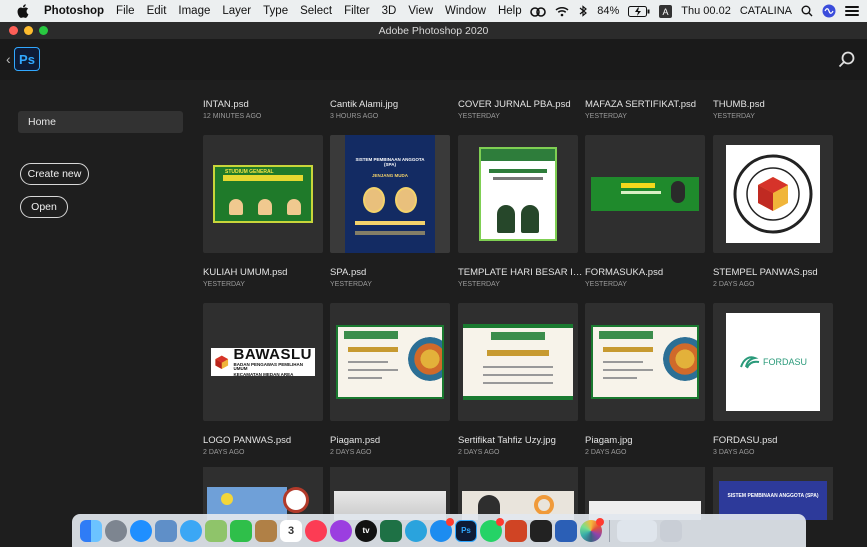 The height and width of the screenshot is (547, 867). What do you see at coordinates (583, 11) in the screenshot?
I see `bluetooth-icon` at bounding box center [583, 11].